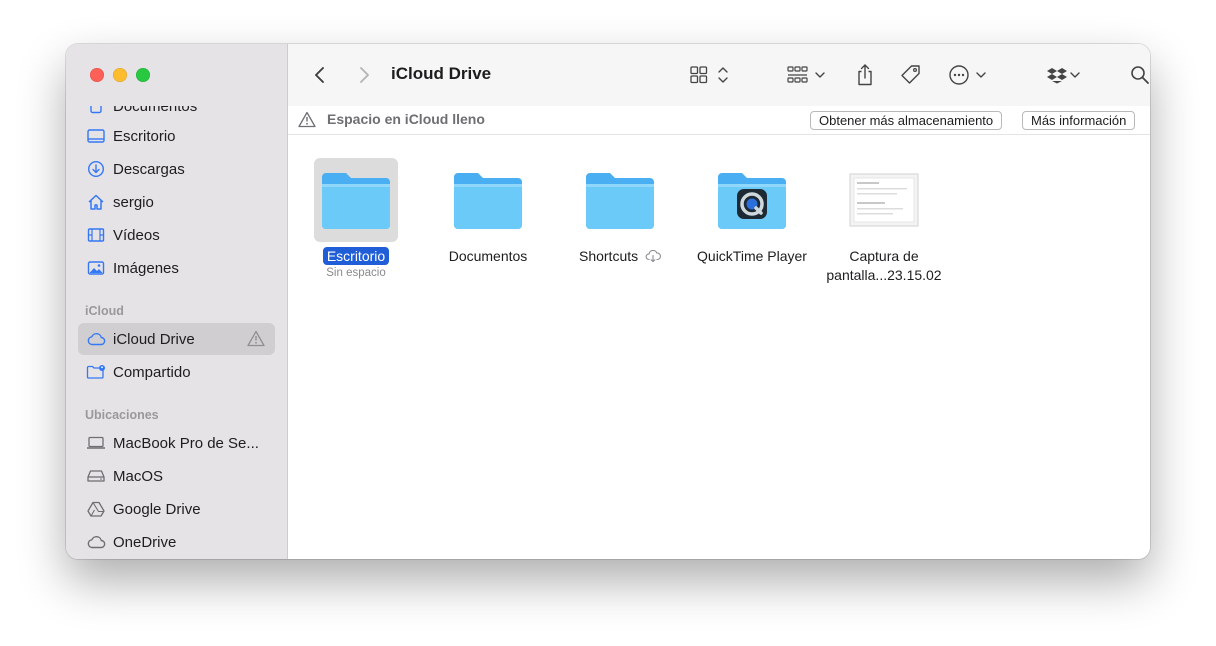  I want to click on chevron-left-icon, so click(319, 75).